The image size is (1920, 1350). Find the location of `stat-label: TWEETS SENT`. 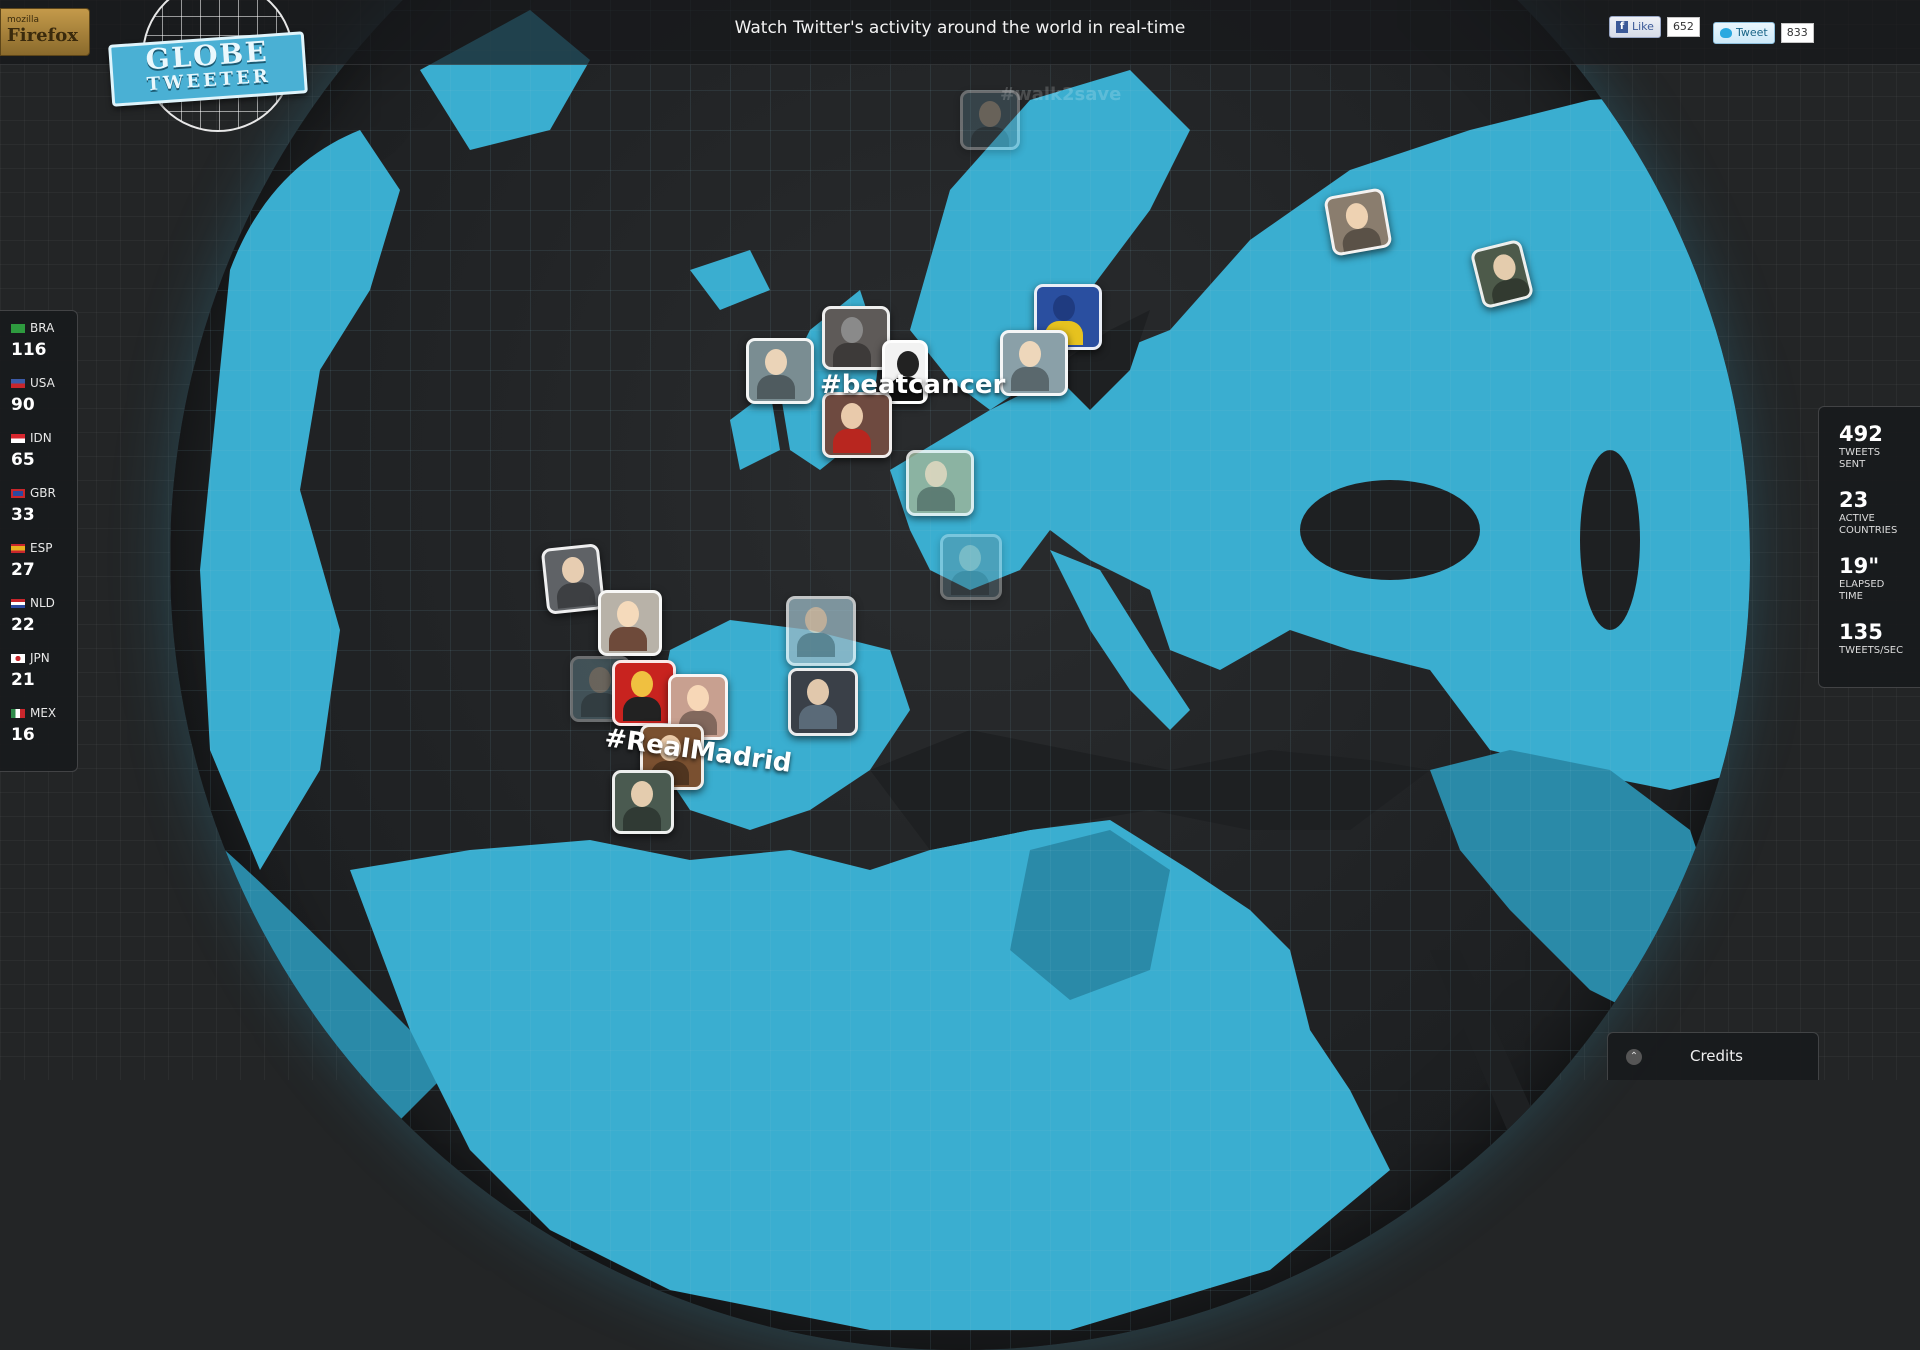

stat-label: TWEETS SENT is located at coordinates (1860, 458).